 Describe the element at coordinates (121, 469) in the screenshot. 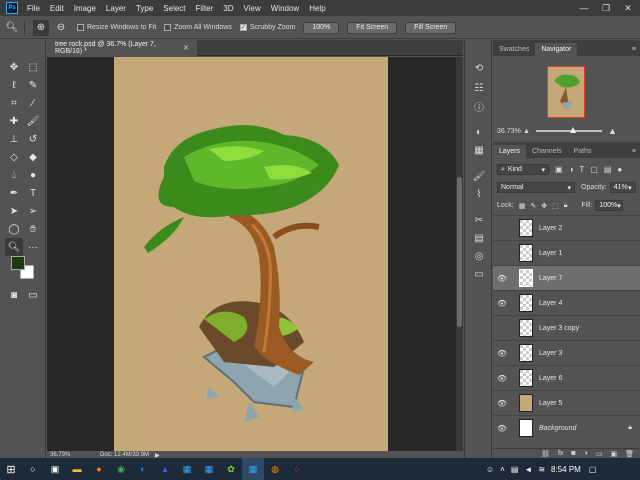

I see `chrome-icon: ◉` at that location.